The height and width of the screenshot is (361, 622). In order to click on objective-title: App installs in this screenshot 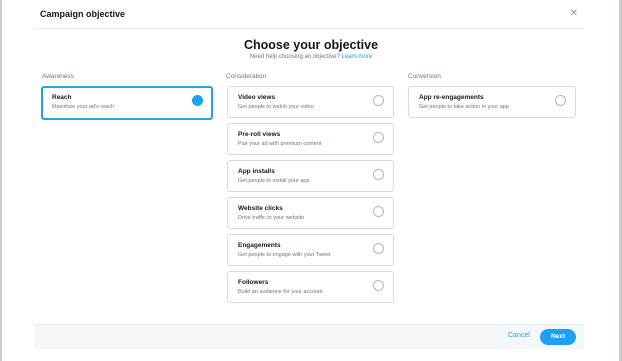, I will do `click(256, 171)`.